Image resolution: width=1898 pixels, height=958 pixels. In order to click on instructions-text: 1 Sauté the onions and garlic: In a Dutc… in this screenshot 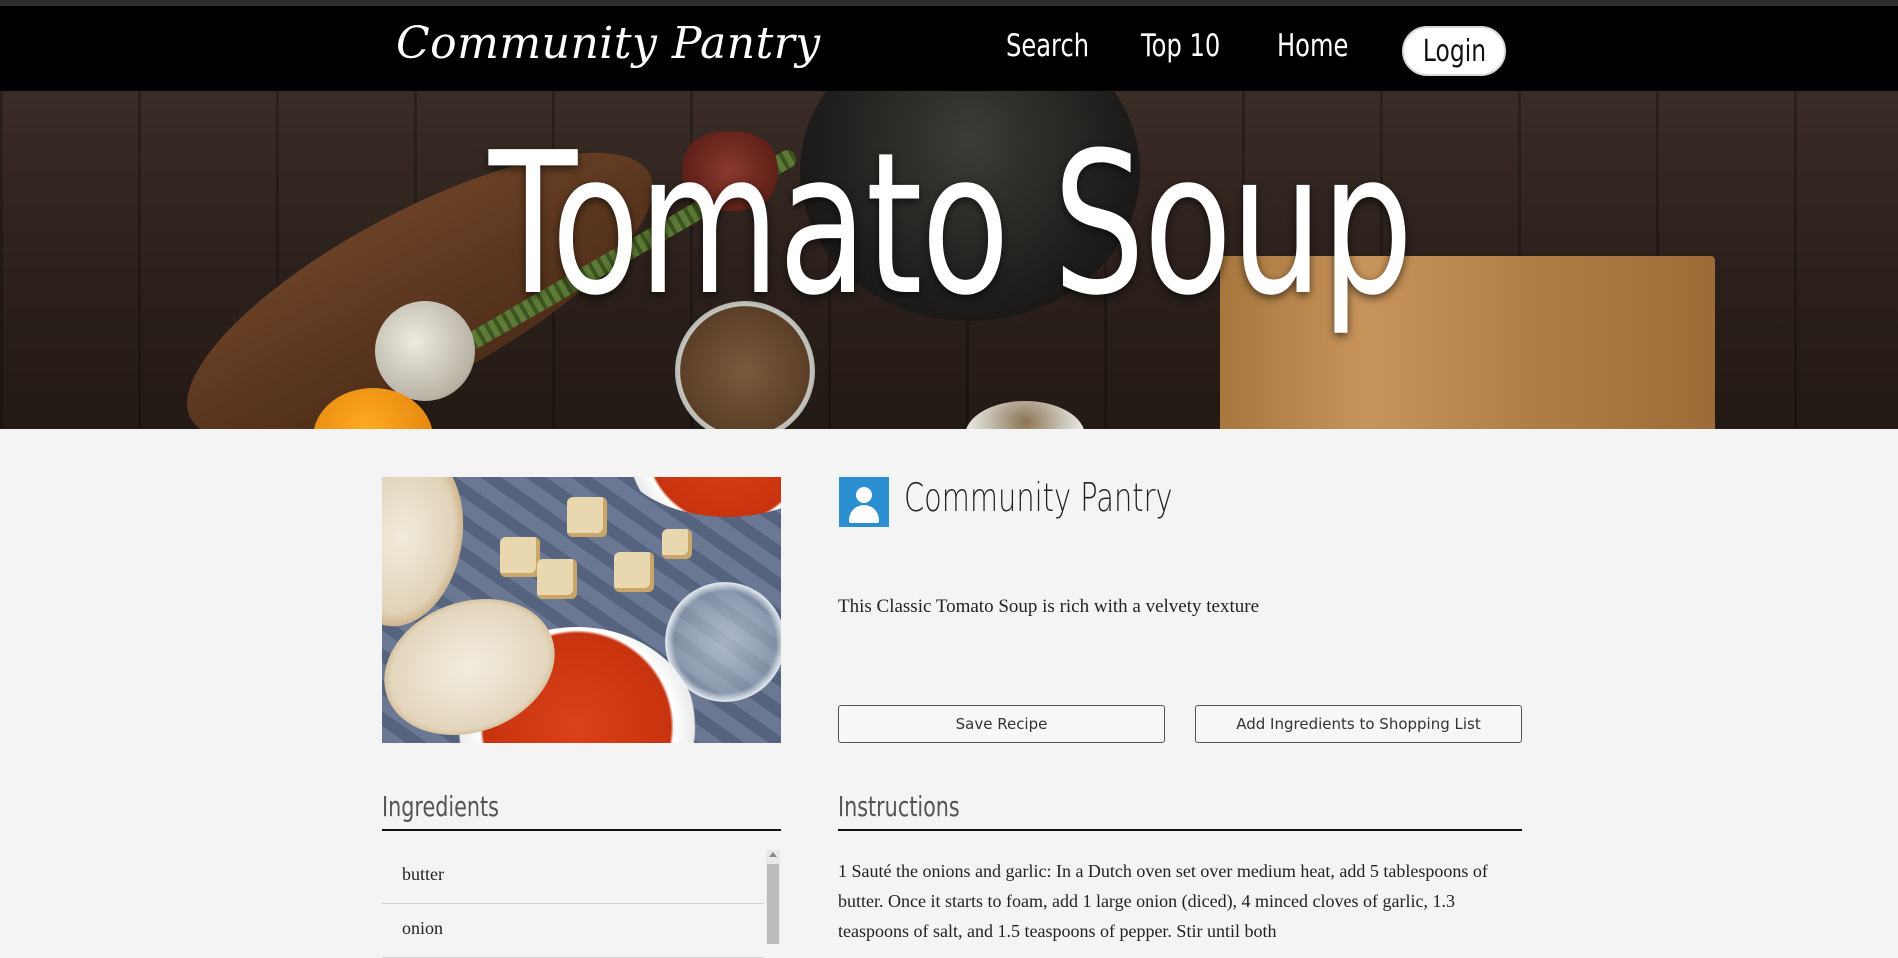, I will do `click(1163, 901)`.